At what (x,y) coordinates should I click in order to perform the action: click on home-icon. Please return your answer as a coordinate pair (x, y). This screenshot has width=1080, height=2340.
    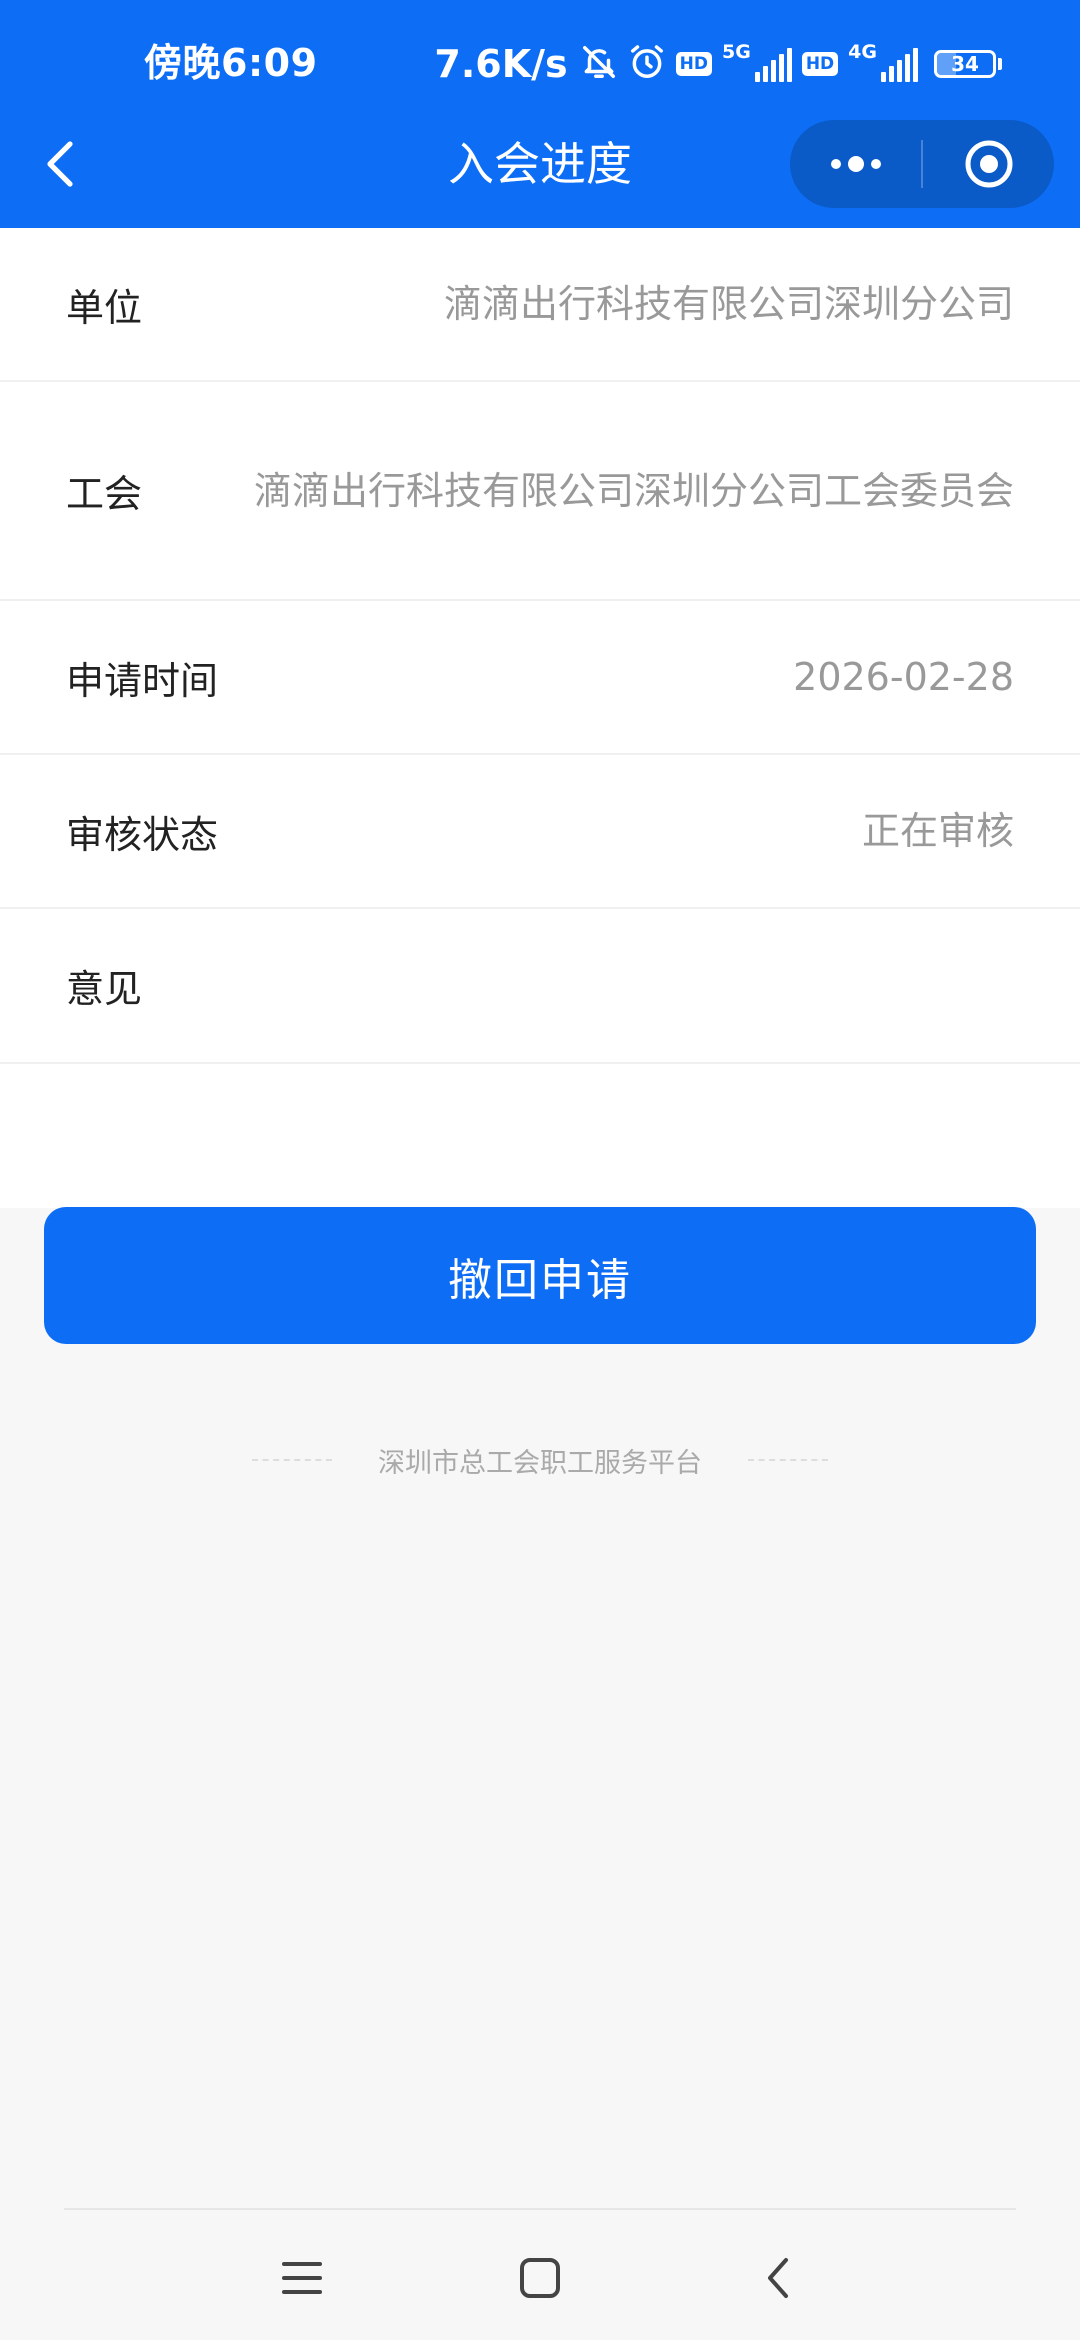
    Looking at the image, I should click on (540, 2278).